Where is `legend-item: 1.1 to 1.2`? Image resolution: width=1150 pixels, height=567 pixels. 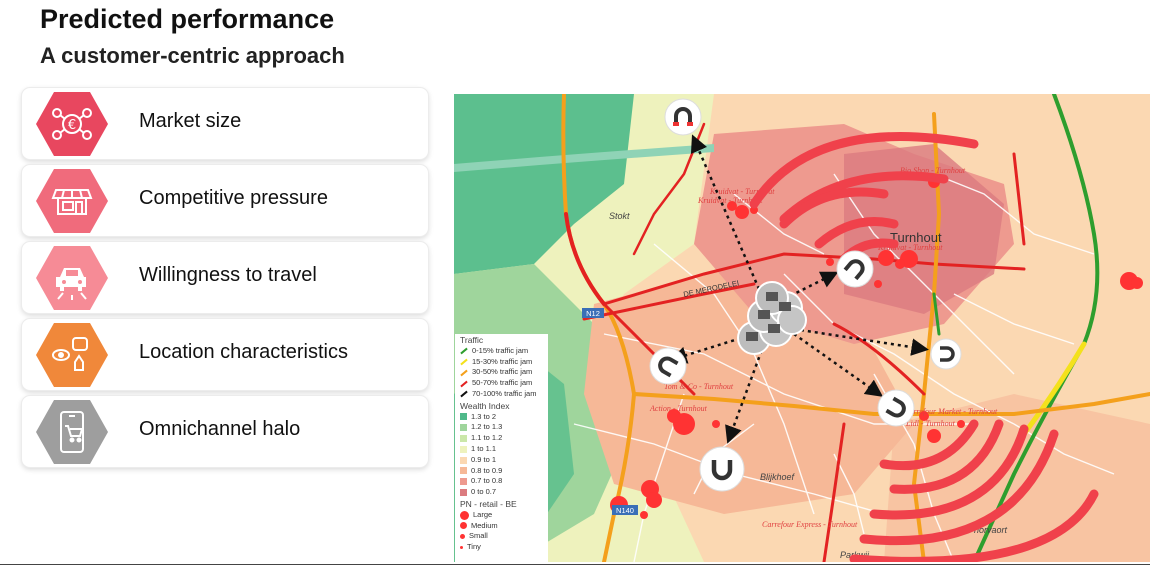 legend-item: 1.1 to 1.2 is located at coordinates (504, 438).